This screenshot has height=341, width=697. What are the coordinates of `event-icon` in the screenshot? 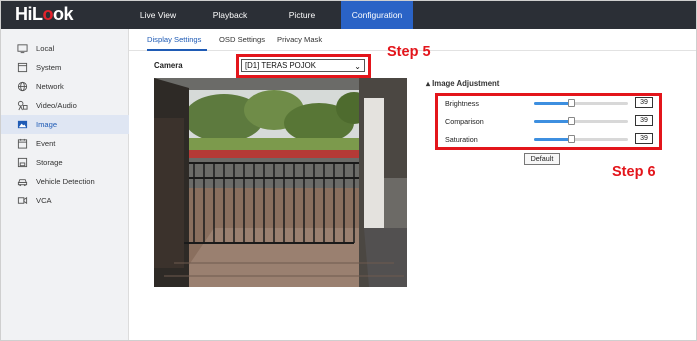 It's located at (22, 143).